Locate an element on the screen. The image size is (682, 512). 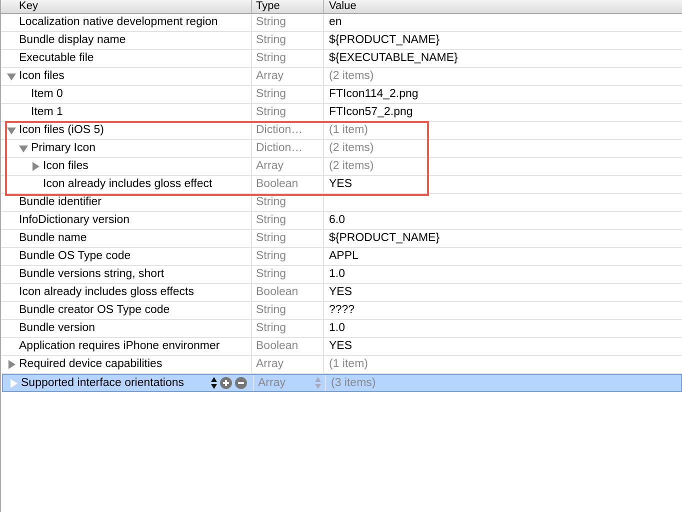
table-row: Bundle name String ${PRODUCT_NAME} is located at coordinates (341, 239).